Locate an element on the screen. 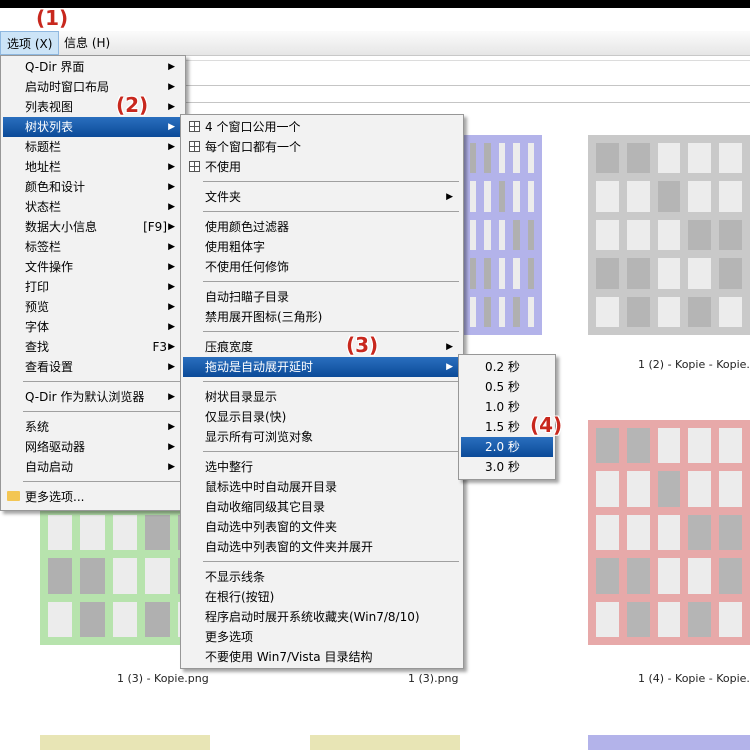  tree-submenu-item: 不使用 is located at coordinates (322, 167).